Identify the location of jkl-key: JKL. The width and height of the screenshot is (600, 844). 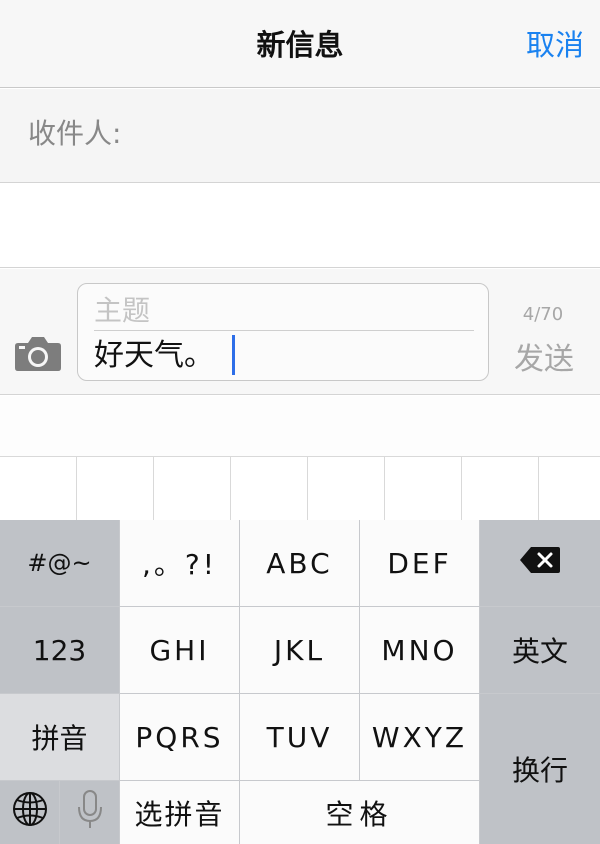
(299, 650).